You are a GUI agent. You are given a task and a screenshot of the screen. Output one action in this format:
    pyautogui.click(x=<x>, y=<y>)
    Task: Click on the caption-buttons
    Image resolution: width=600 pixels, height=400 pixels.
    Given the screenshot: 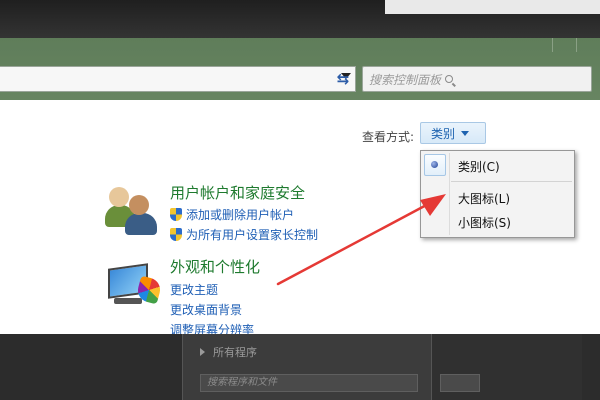 What is the action you would take?
    pyautogui.click(x=576, y=45)
    